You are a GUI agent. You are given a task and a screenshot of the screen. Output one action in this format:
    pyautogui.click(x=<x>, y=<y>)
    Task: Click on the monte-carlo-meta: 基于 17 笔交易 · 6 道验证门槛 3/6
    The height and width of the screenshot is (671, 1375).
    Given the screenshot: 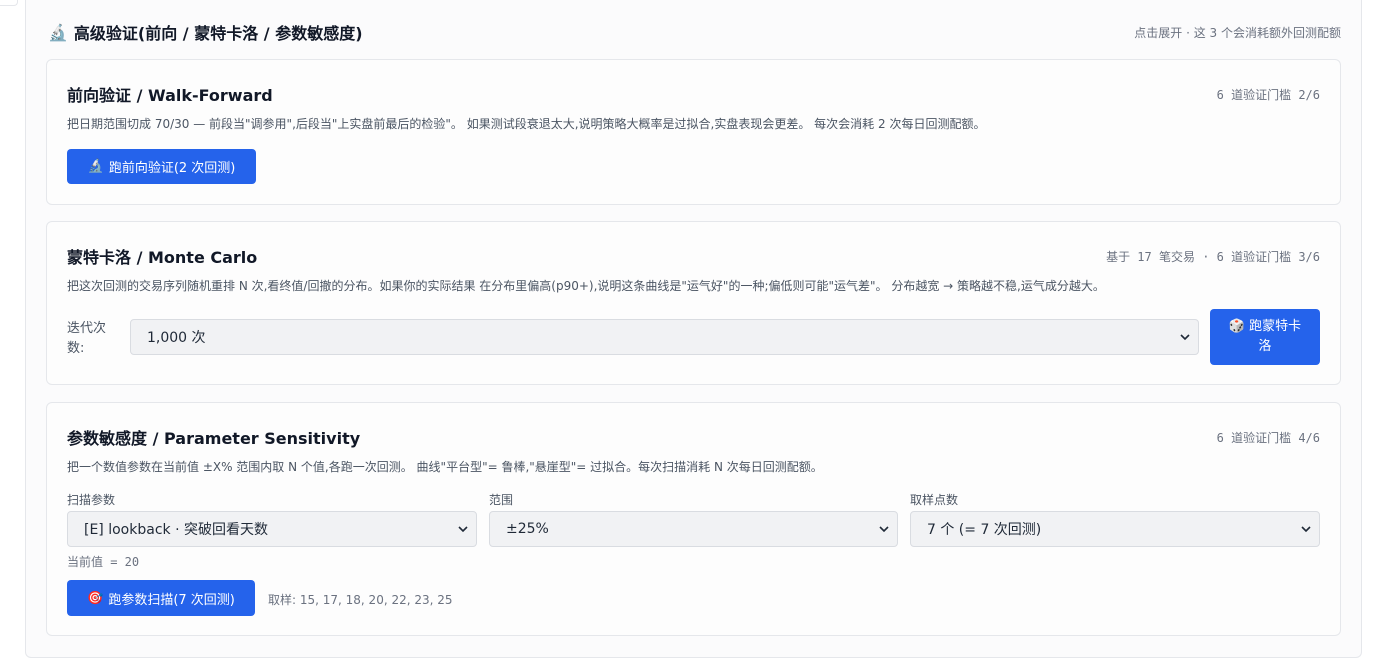 What is the action you would take?
    pyautogui.click(x=1213, y=256)
    